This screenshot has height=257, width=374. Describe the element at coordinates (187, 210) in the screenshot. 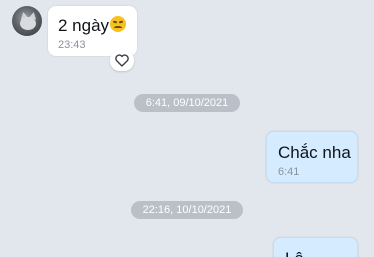

I see `date-divider: 22:16, 10/10/2021` at that location.